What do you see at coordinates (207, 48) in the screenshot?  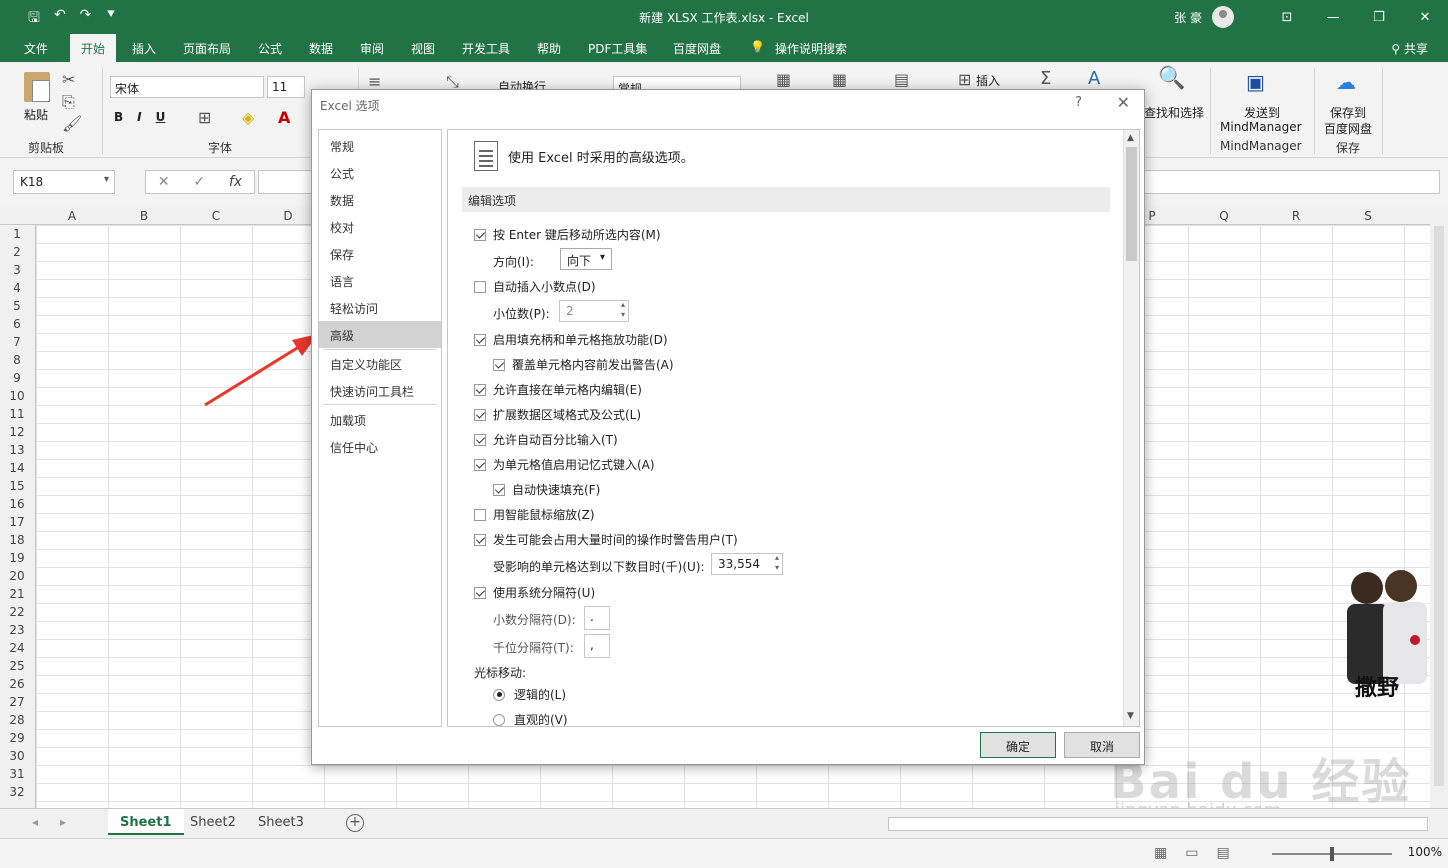 I see `tab-page-layout: 页面布局` at bounding box center [207, 48].